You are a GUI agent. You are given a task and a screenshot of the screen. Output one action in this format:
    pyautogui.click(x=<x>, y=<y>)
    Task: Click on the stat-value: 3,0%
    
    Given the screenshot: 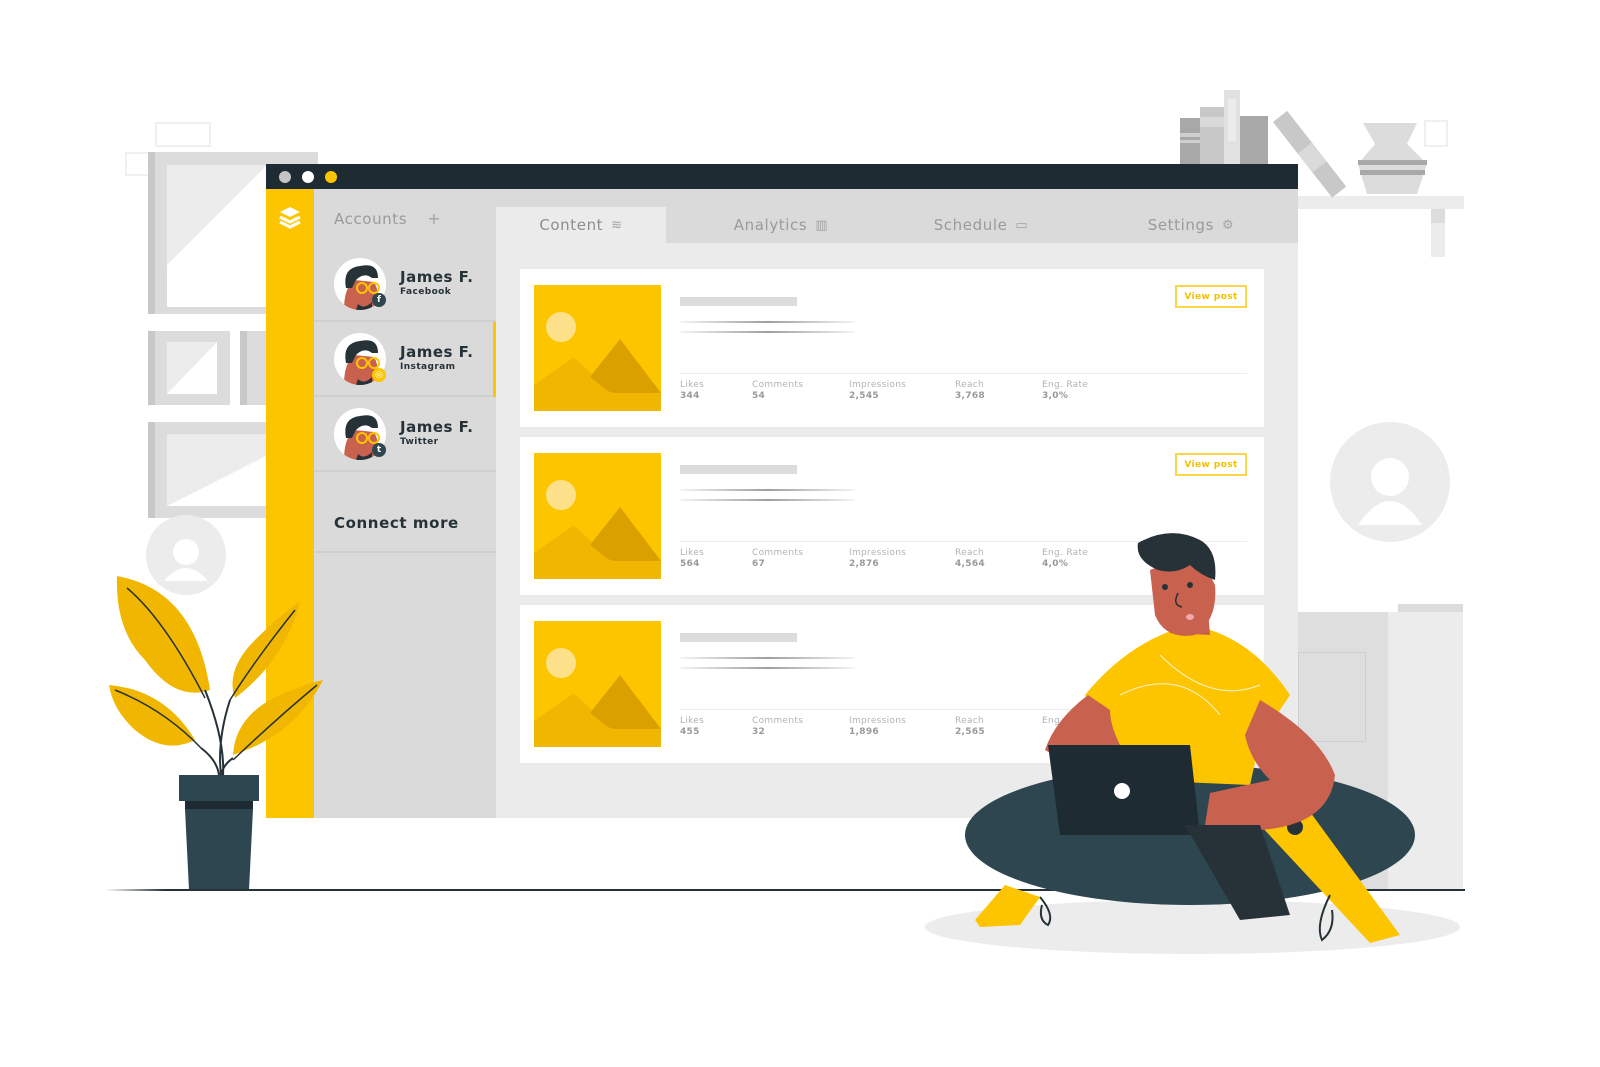 What is the action you would take?
    pyautogui.click(x=1055, y=396)
    